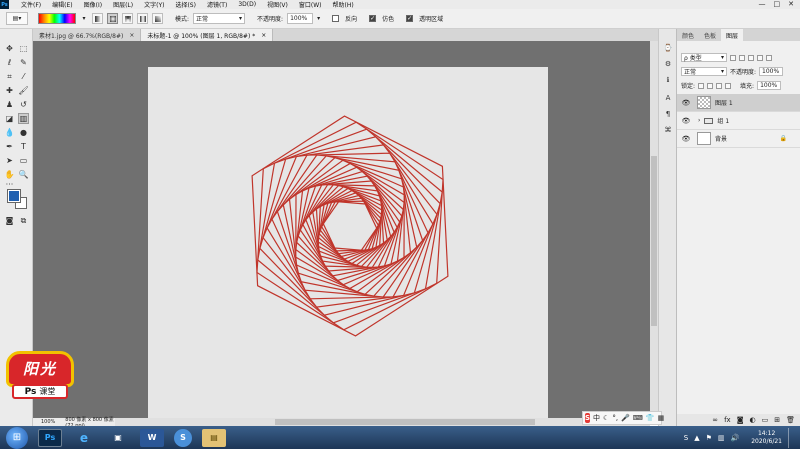 This screenshot has width=800, height=449. I want to click on menu-filter: 滤镜(T), so click(217, 4).